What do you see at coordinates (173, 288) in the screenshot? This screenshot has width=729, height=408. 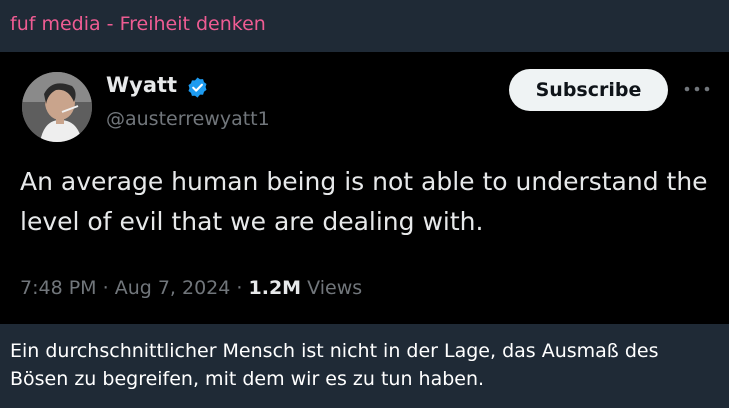 I see `tweet-date: Aug 7, 2024` at bounding box center [173, 288].